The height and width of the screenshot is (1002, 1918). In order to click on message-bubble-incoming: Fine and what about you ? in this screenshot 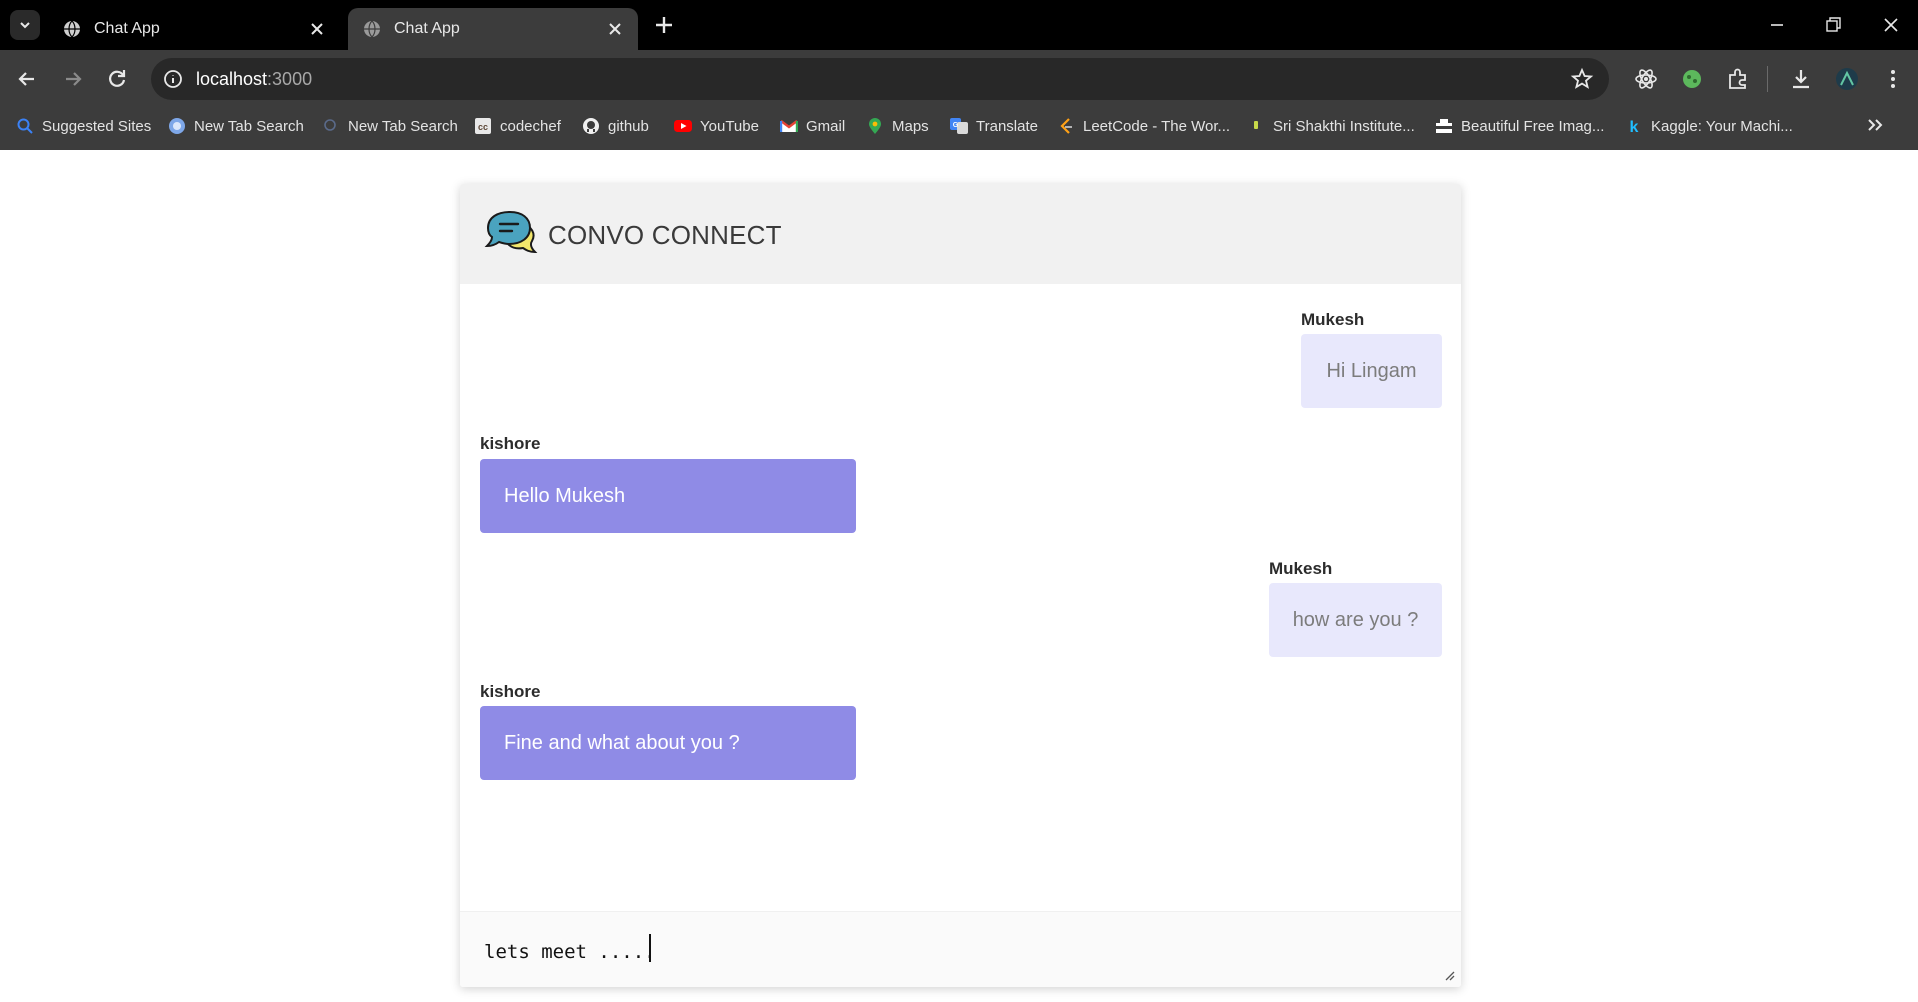, I will do `click(668, 743)`.